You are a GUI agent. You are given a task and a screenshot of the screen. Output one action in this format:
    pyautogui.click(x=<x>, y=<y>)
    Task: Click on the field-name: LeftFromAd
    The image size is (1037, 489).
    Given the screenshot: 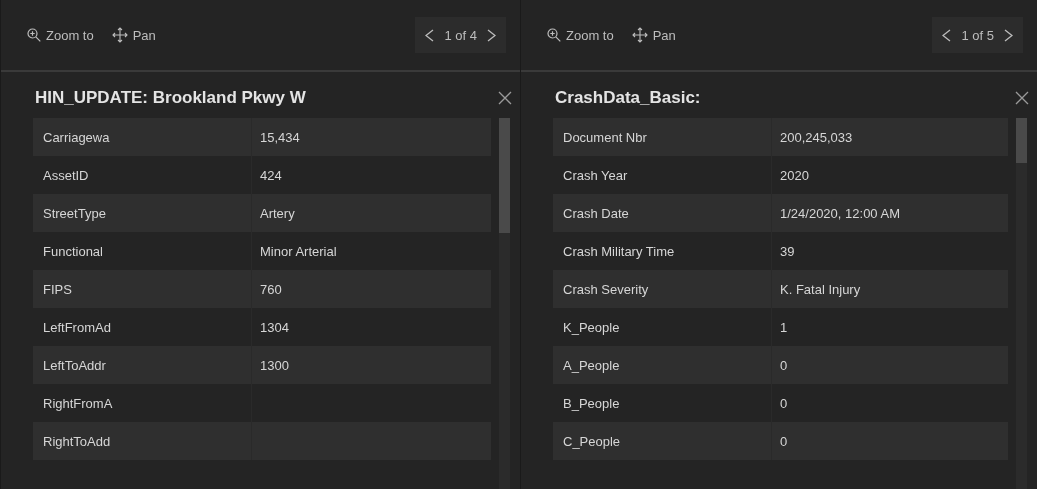 What is the action you would take?
    pyautogui.click(x=77, y=327)
    